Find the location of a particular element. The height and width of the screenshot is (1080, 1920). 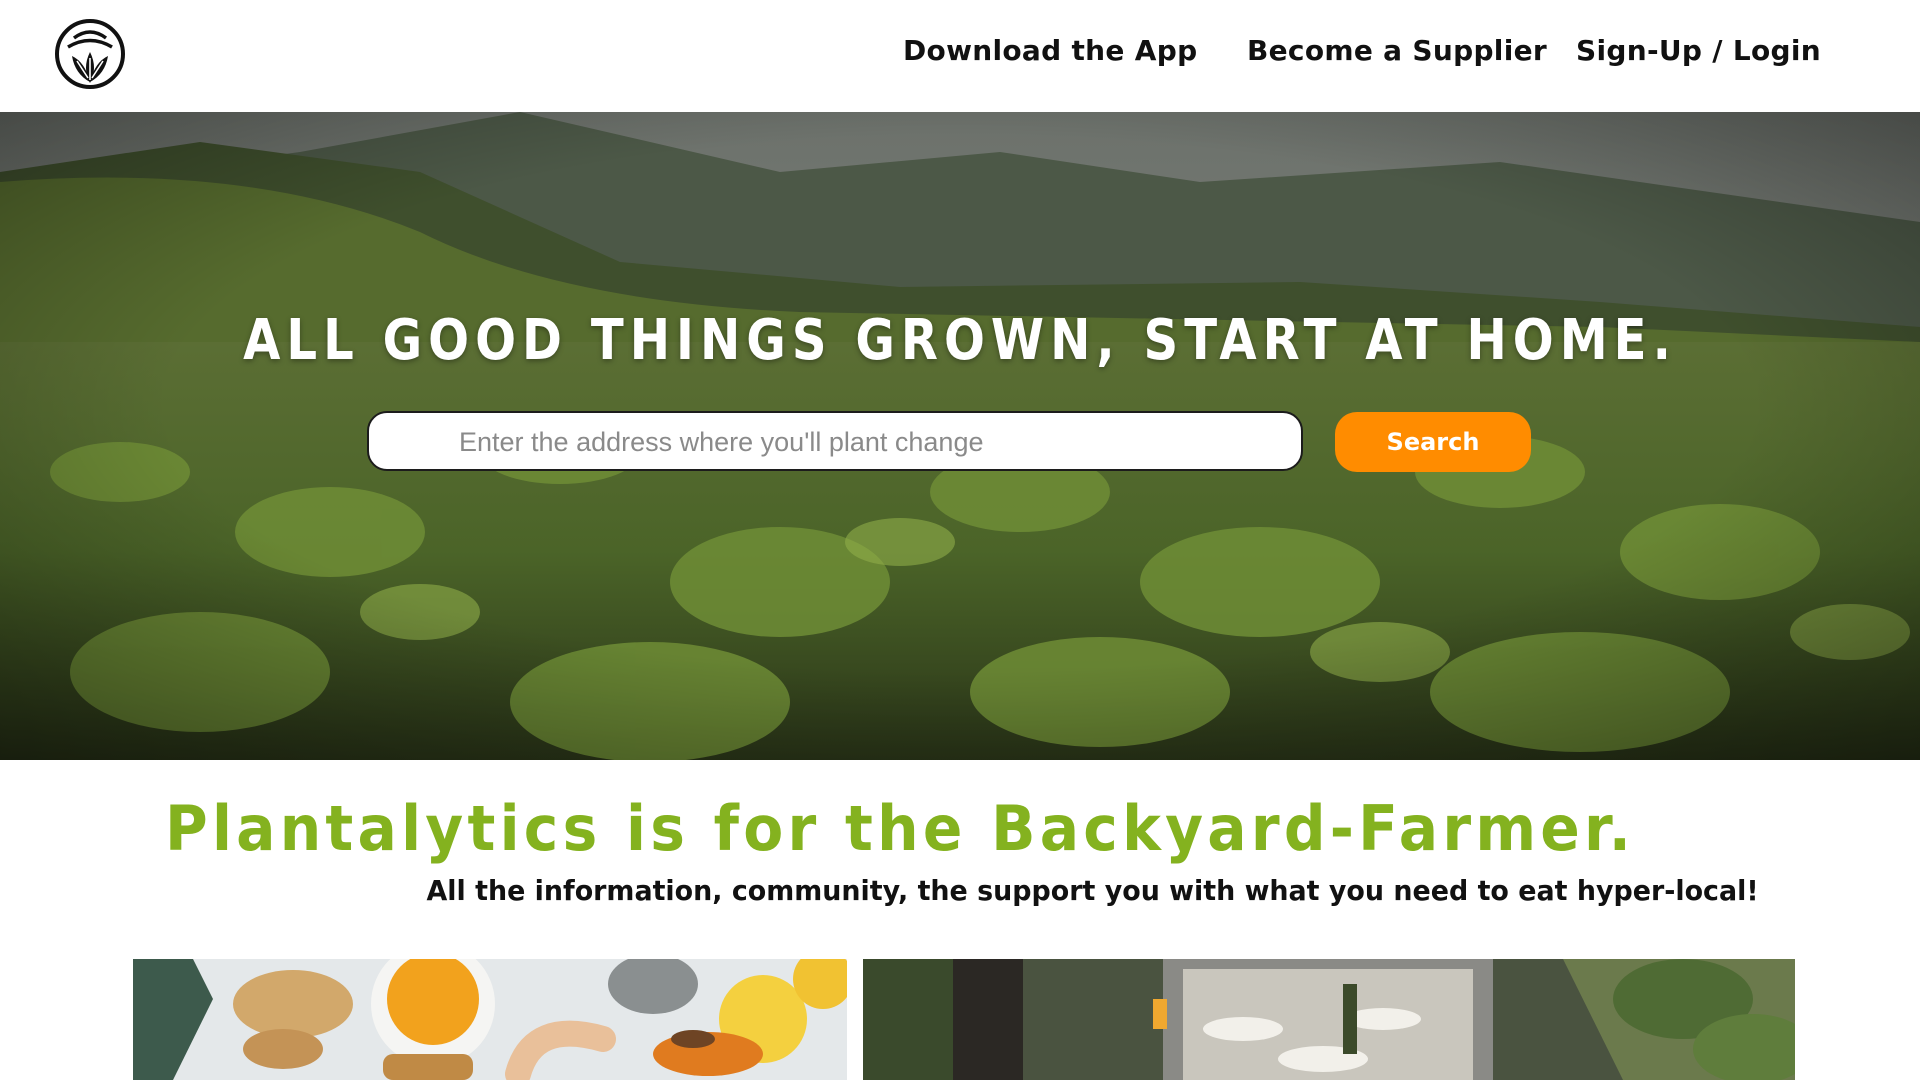

kitchen-ingredients-image is located at coordinates (490, 1019).